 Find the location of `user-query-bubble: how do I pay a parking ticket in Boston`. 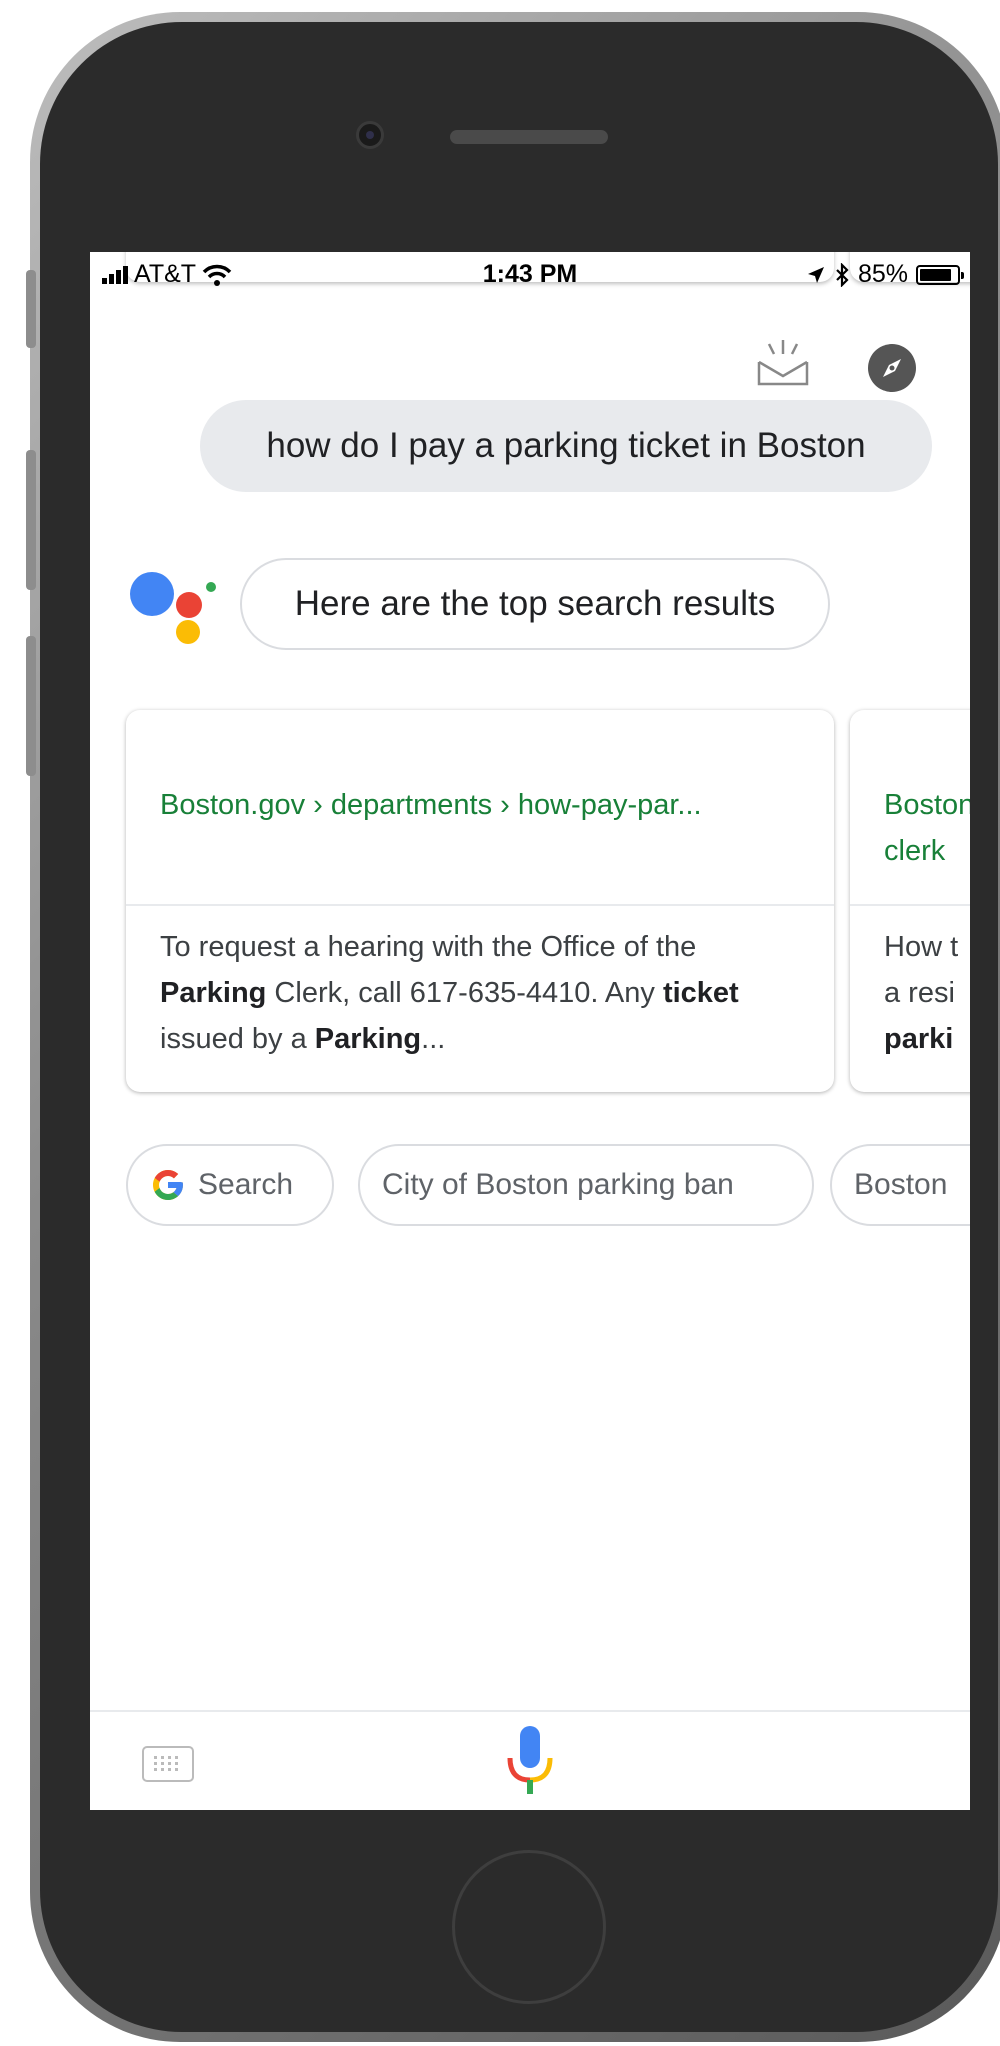

user-query-bubble: how do I pay a parking ticket in Boston is located at coordinates (566, 446).